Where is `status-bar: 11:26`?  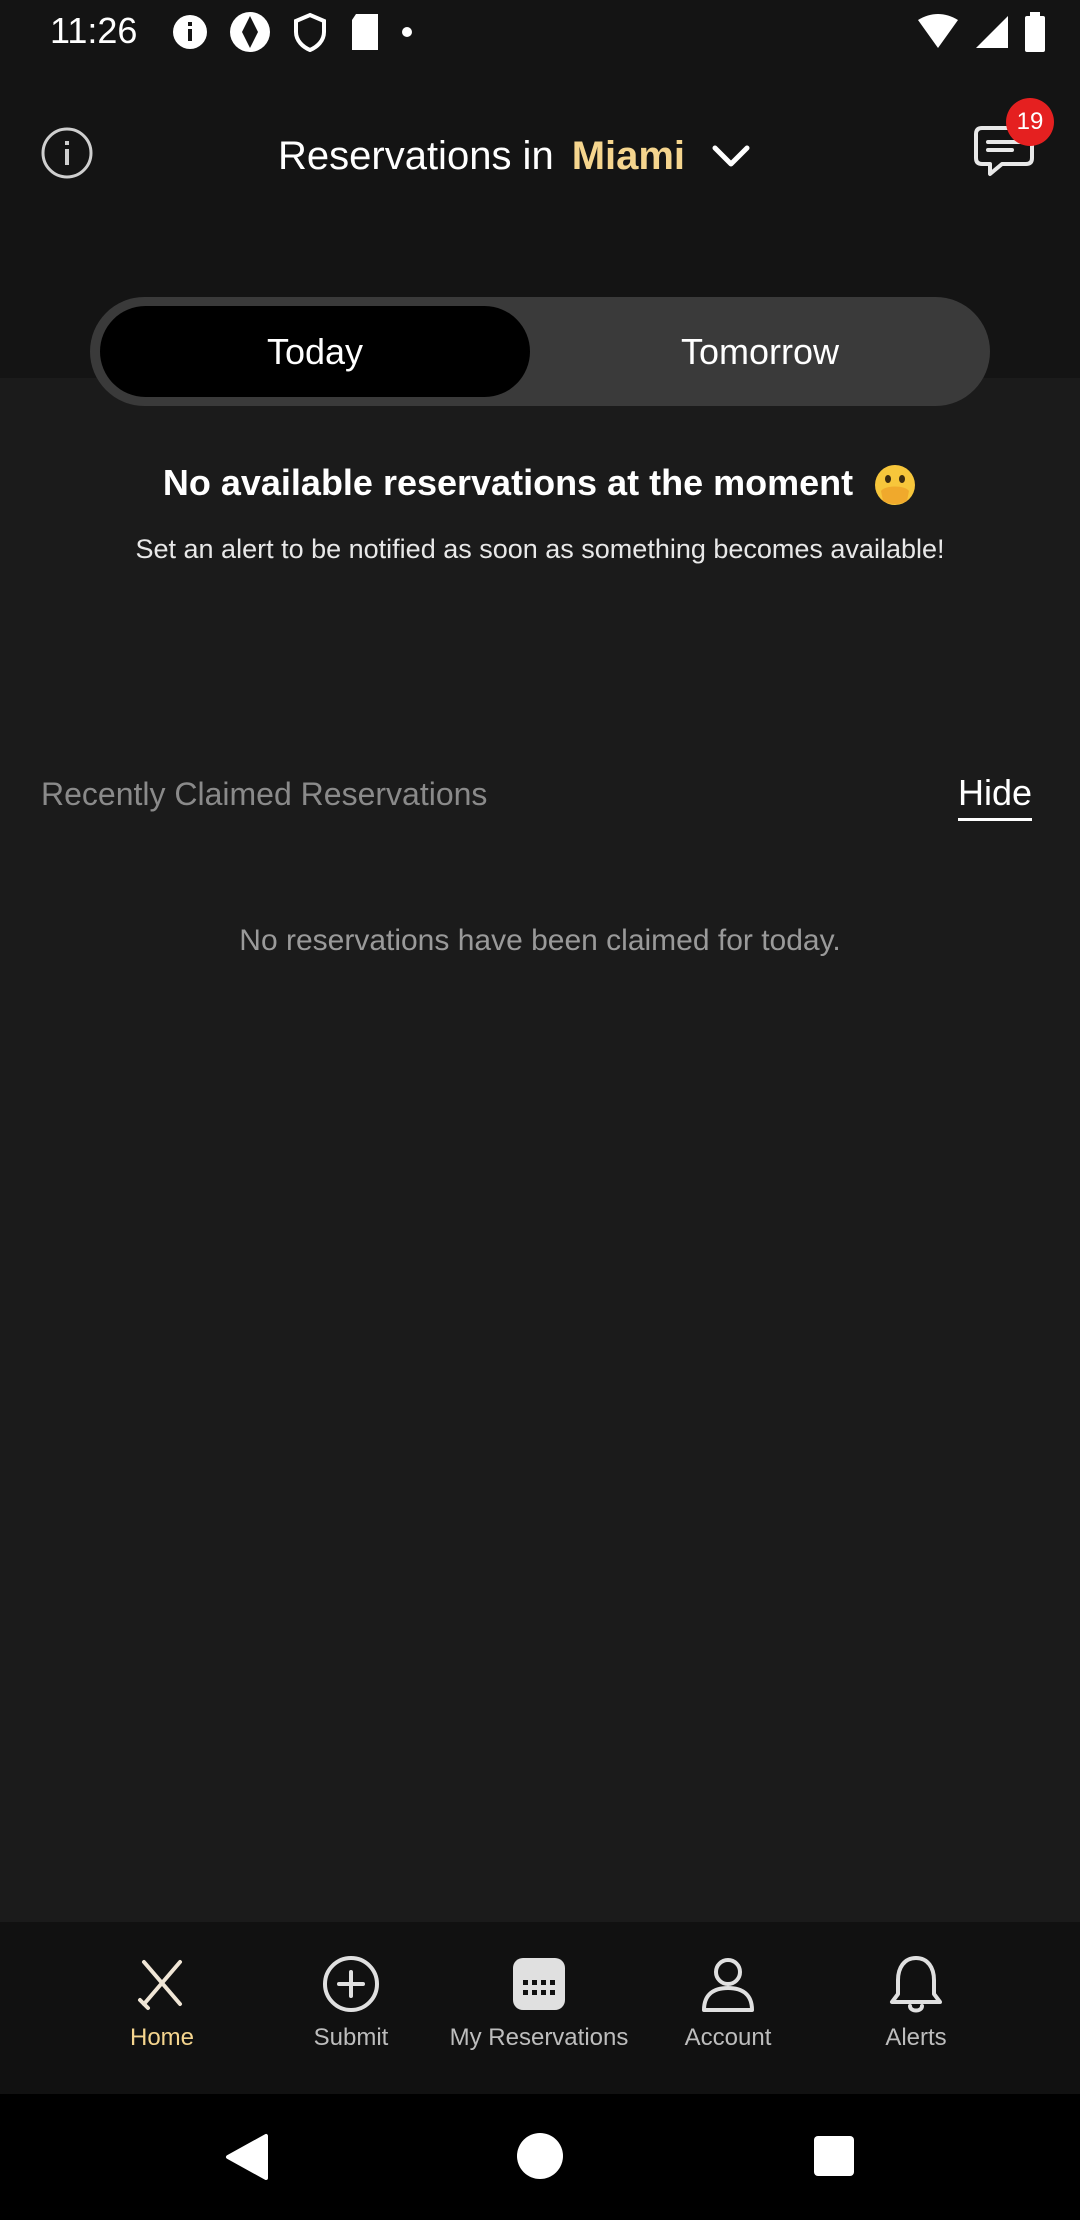
status-bar: 11:26 is located at coordinates (540, 32).